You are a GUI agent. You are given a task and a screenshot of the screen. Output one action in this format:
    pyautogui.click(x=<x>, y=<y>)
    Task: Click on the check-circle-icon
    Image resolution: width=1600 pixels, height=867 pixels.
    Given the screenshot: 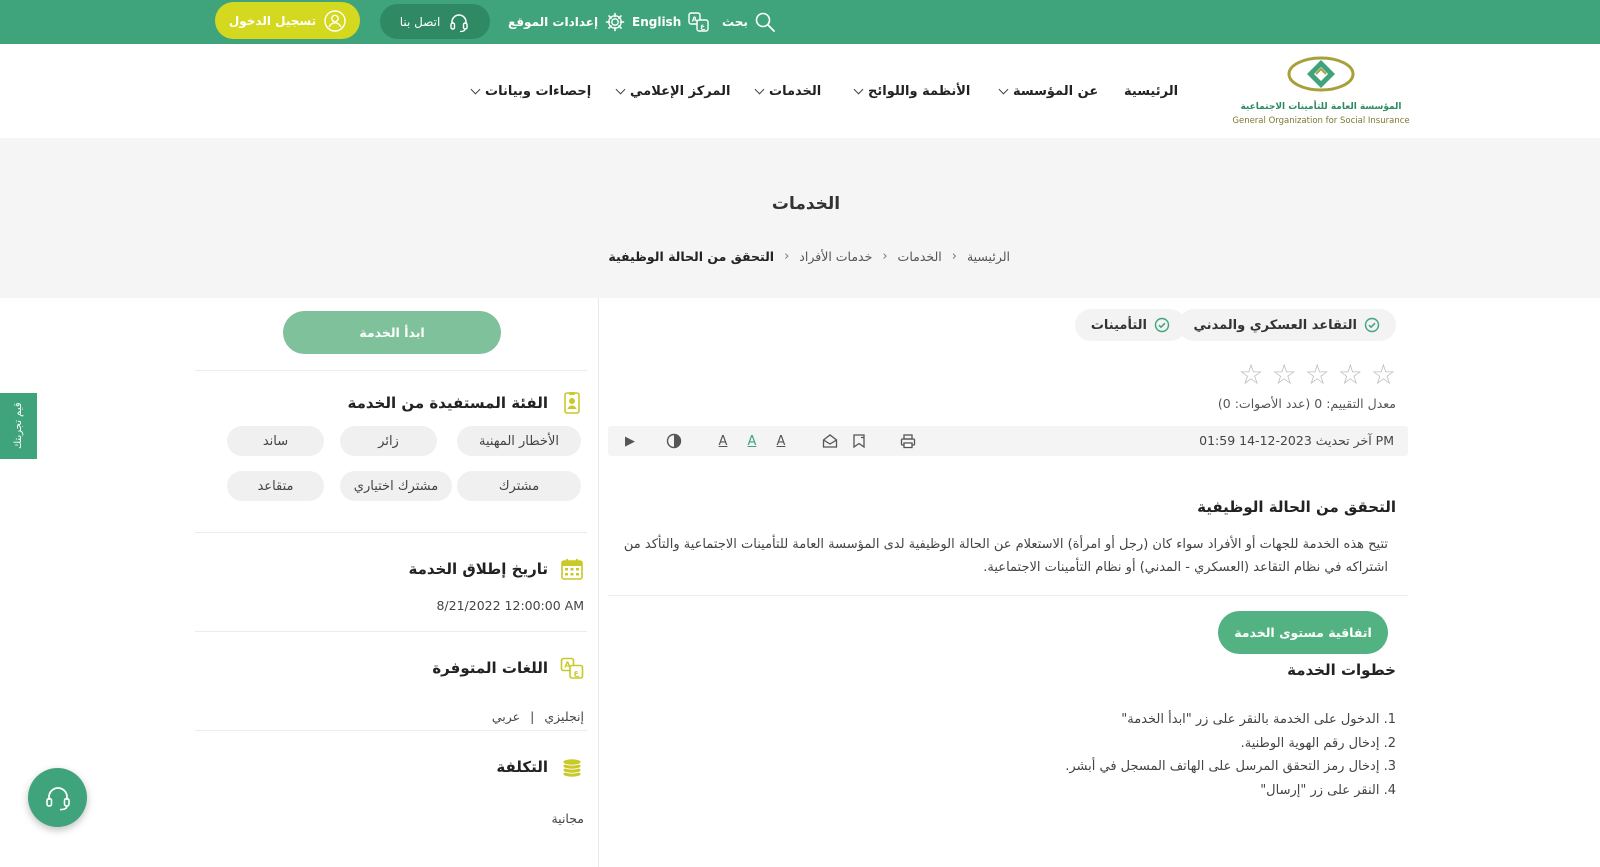 What is the action you would take?
    pyautogui.click(x=1372, y=325)
    